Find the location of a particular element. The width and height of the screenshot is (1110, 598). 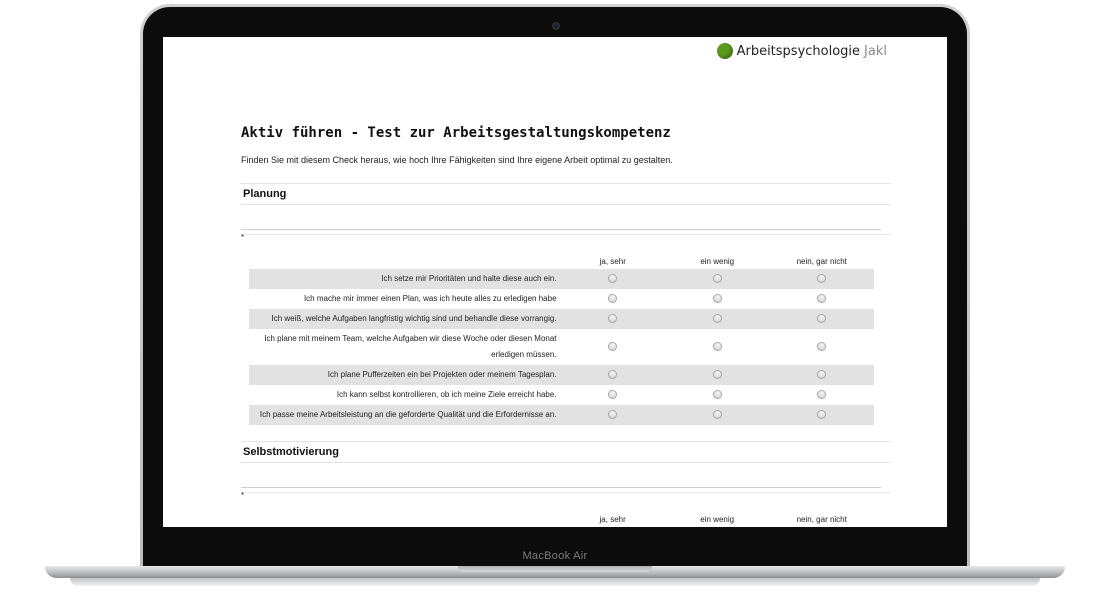

section-title: Planung is located at coordinates (566, 194).